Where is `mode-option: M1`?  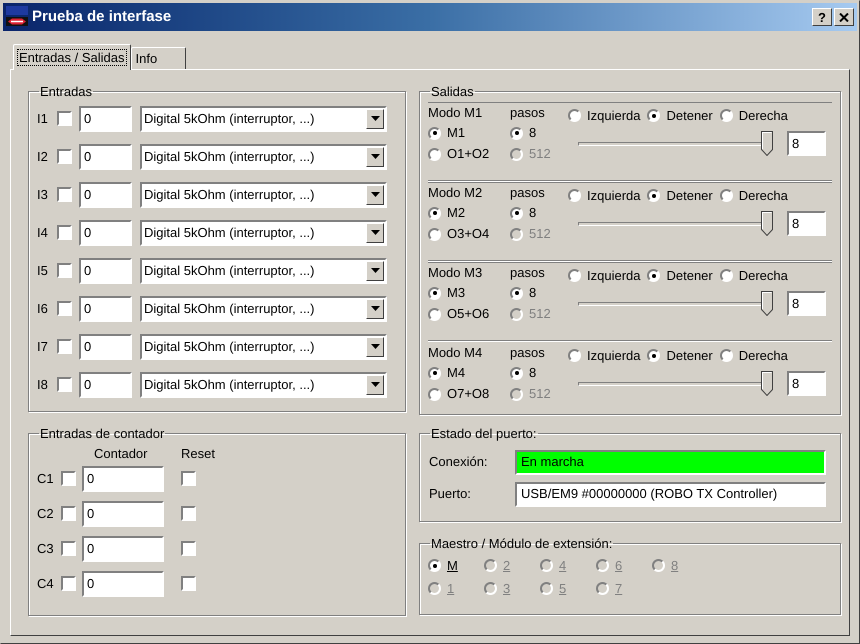 mode-option: M1 is located at coordinates (456, 133).